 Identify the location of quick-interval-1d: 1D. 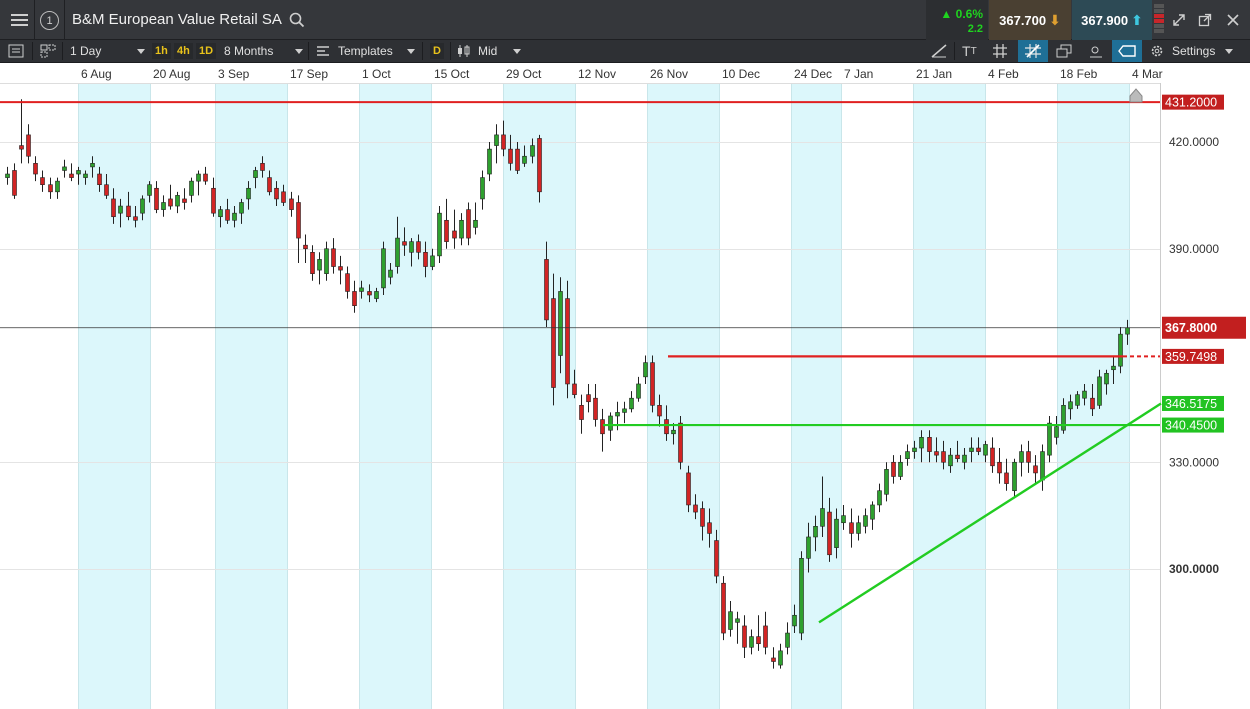
(206, 51).